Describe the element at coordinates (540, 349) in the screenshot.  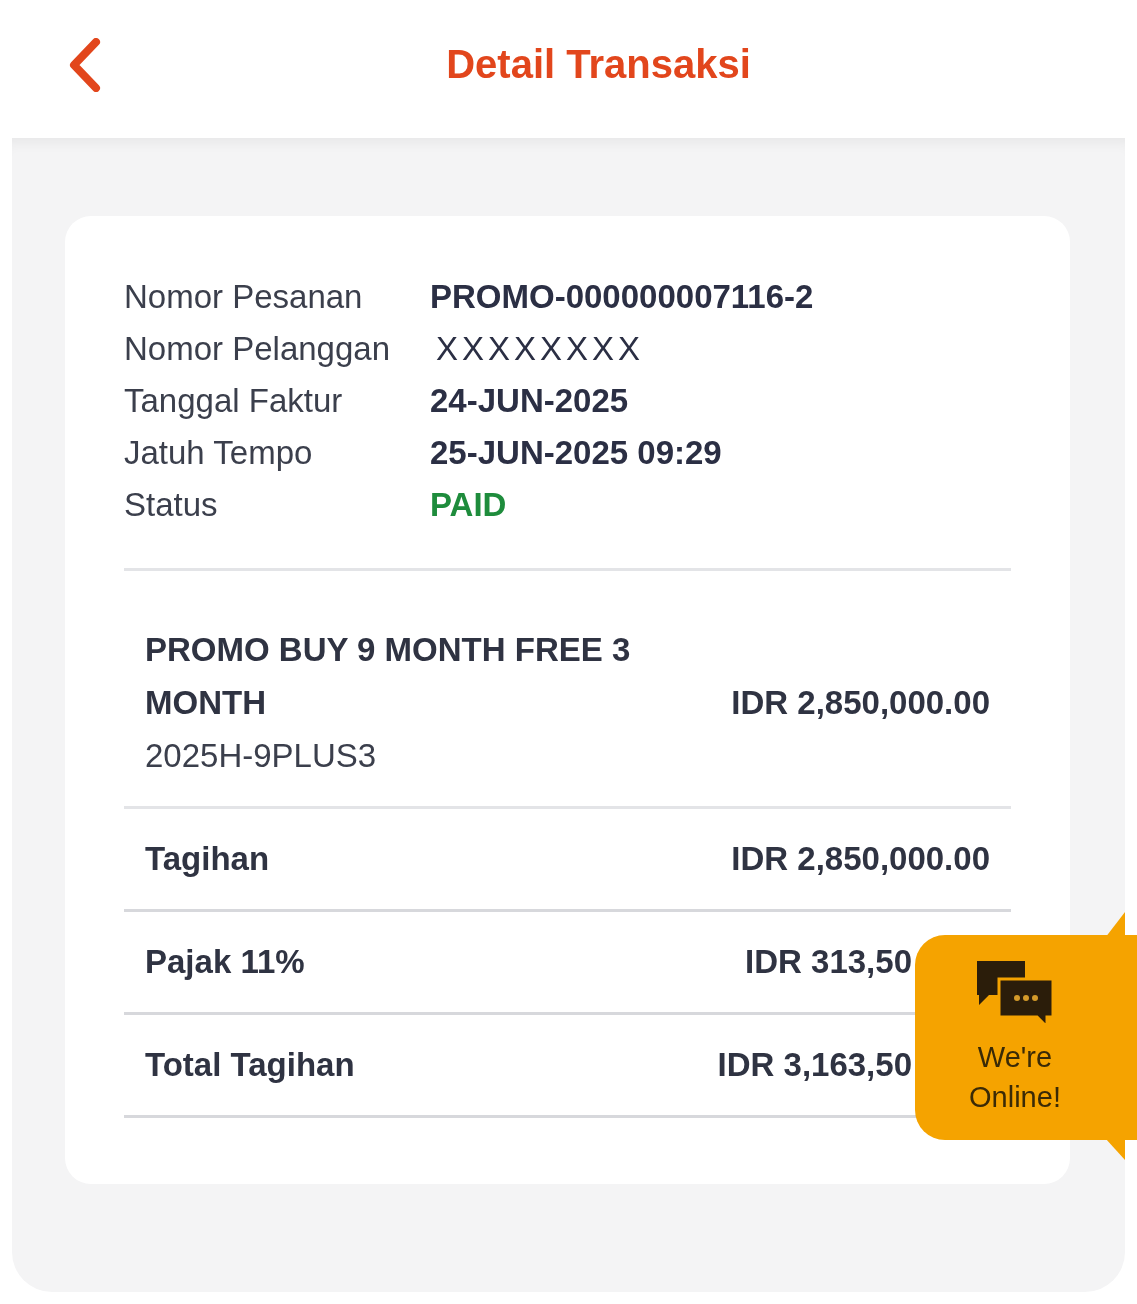
I see `info-value: XXXXXXXX` at that location.